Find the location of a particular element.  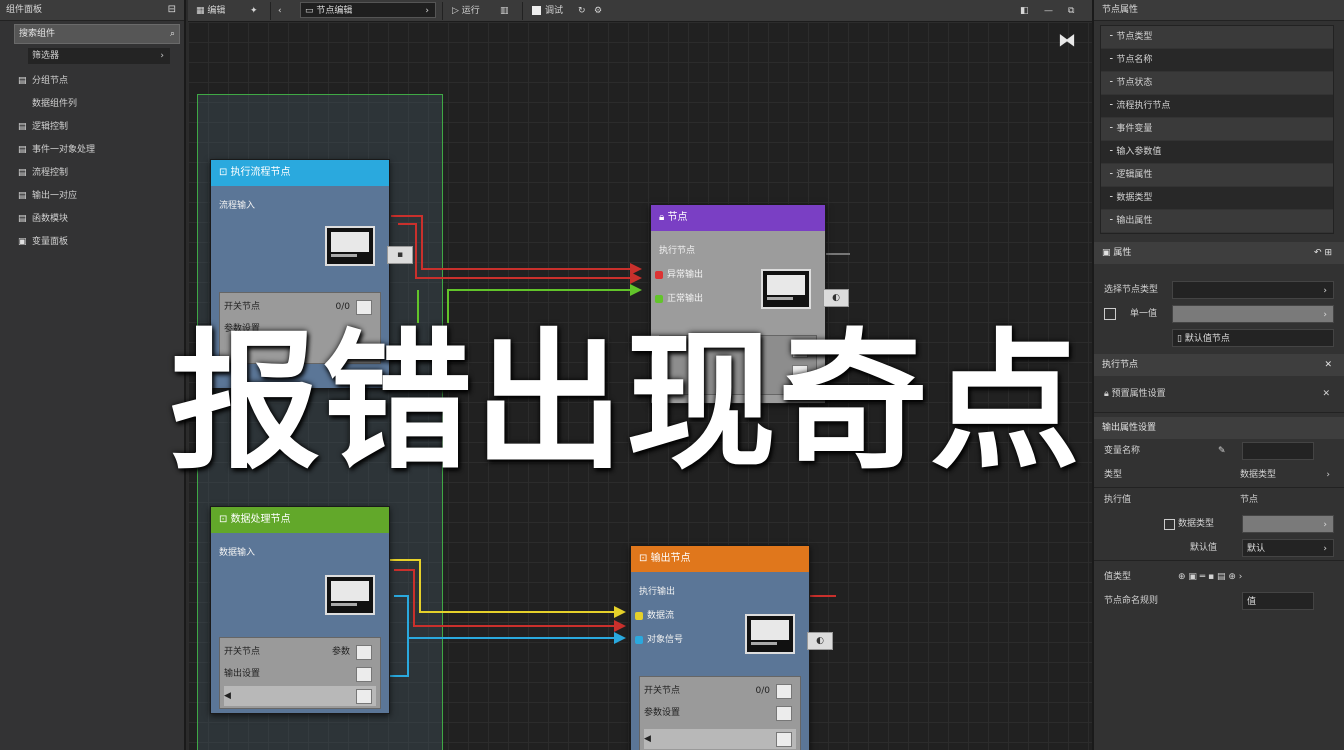

refresh-icon: ↻ is located at coordinates (582, 11).